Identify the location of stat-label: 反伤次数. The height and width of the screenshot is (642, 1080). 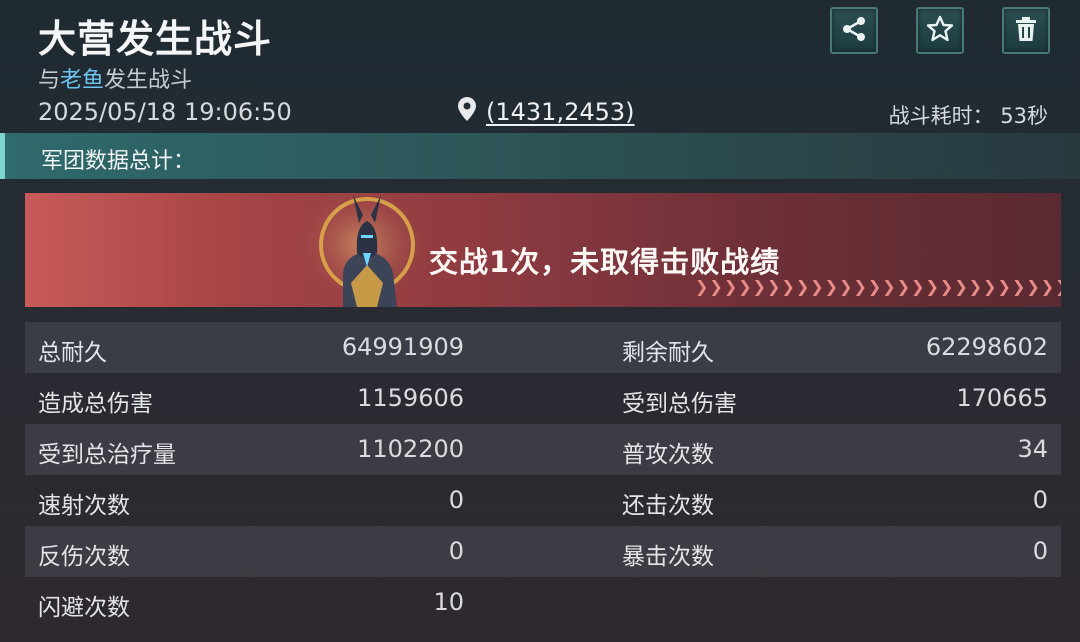
(84, 557).